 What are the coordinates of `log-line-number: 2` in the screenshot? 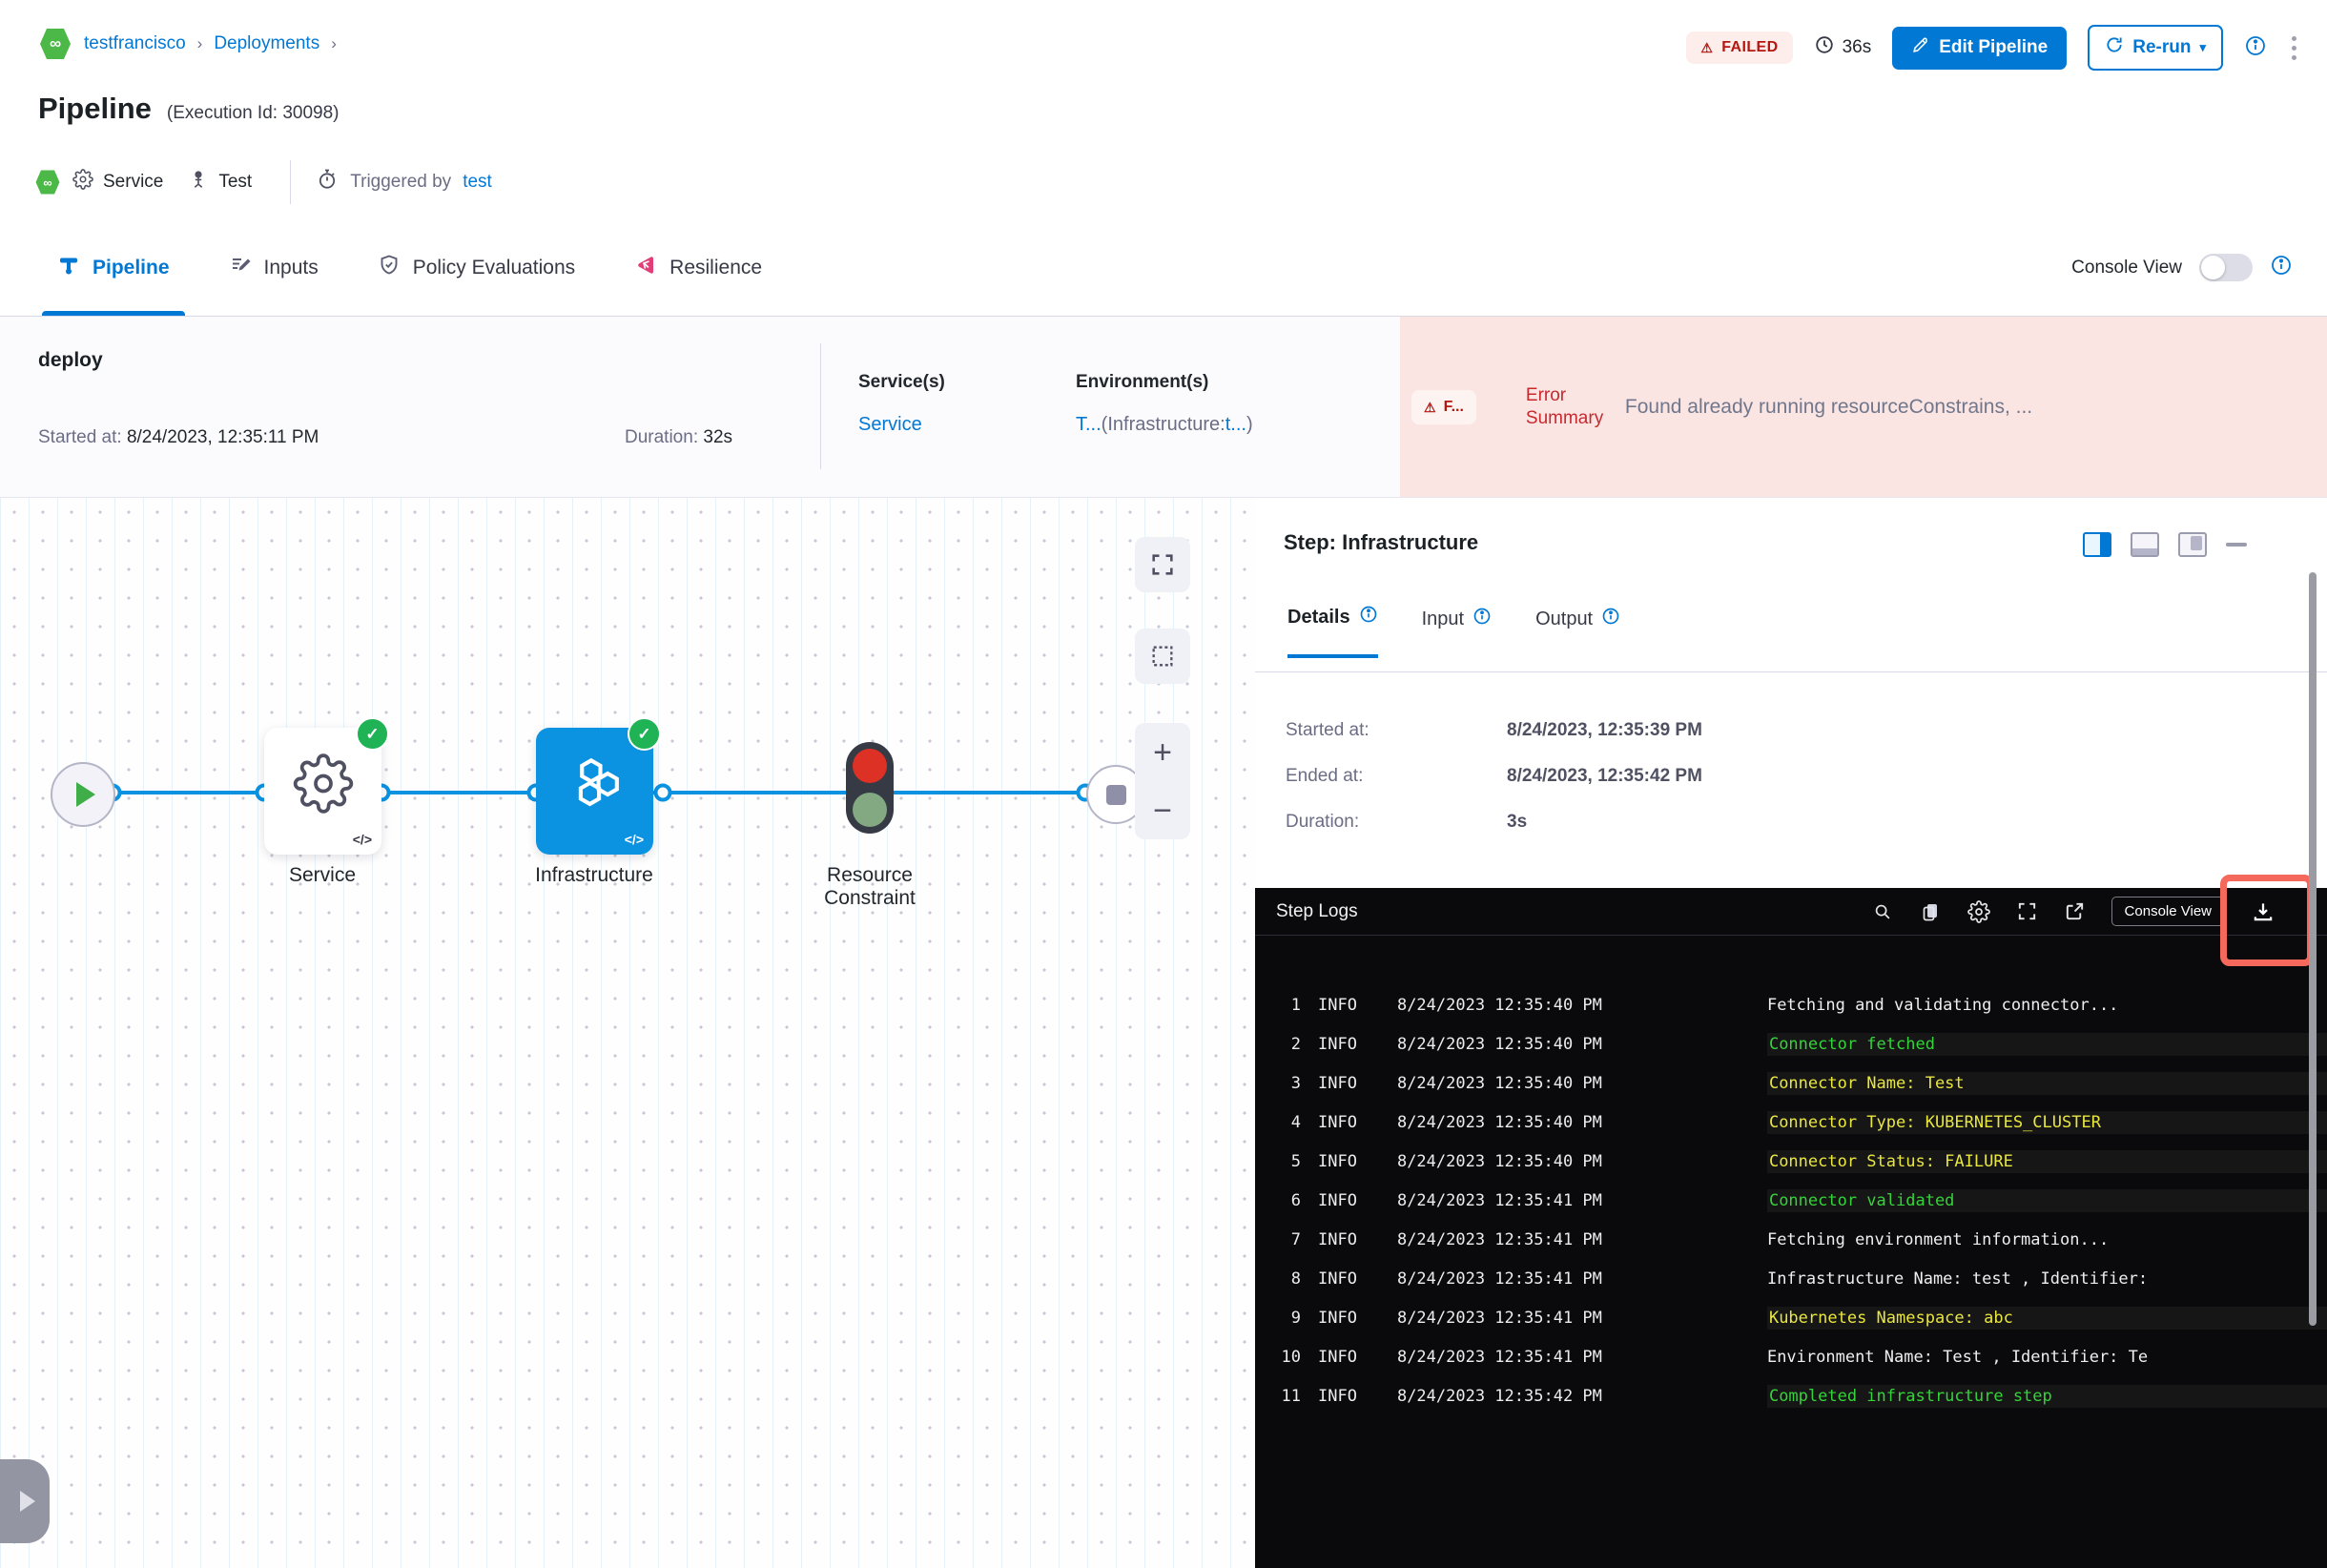 It's located at (1295, 1044).